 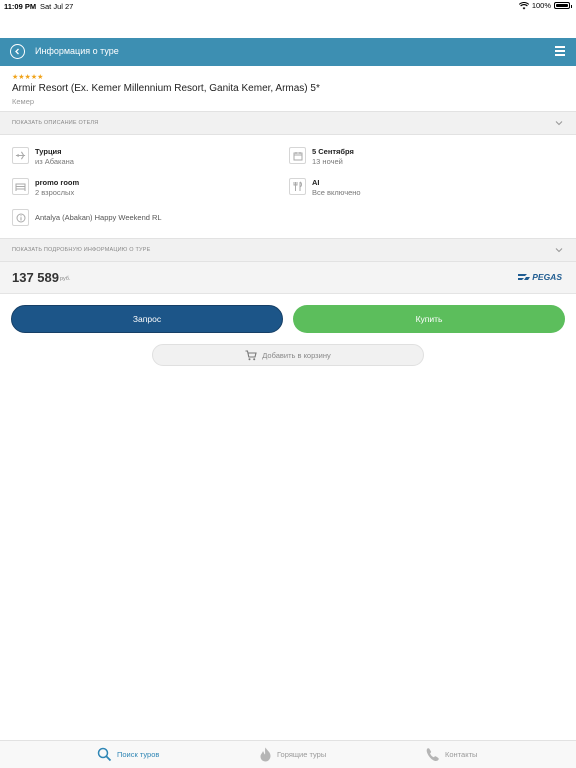 I want to click on battery-icon, so click(x=563, y=5).